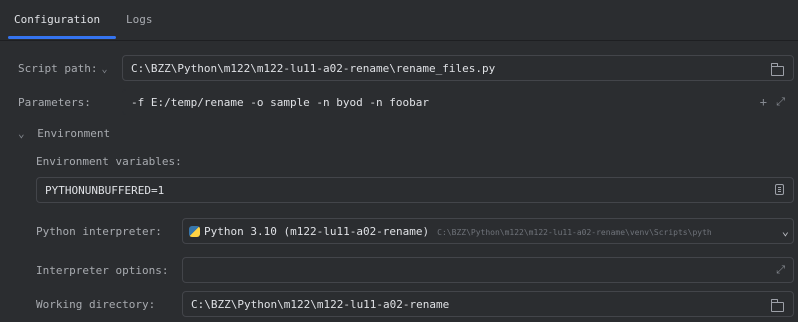 This screenshot has height=322, width=798. What do you see at coordinates (74, 133) in the screenshot?
I see `environment-section-label: Environment` at bounding box center [74, 133].